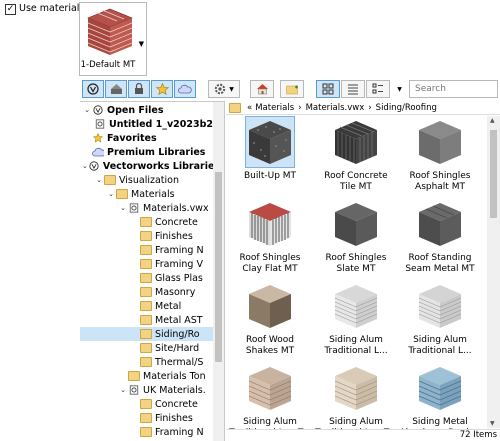  I want to click on tree-item-favorites: Favorites, so click(146, 138).